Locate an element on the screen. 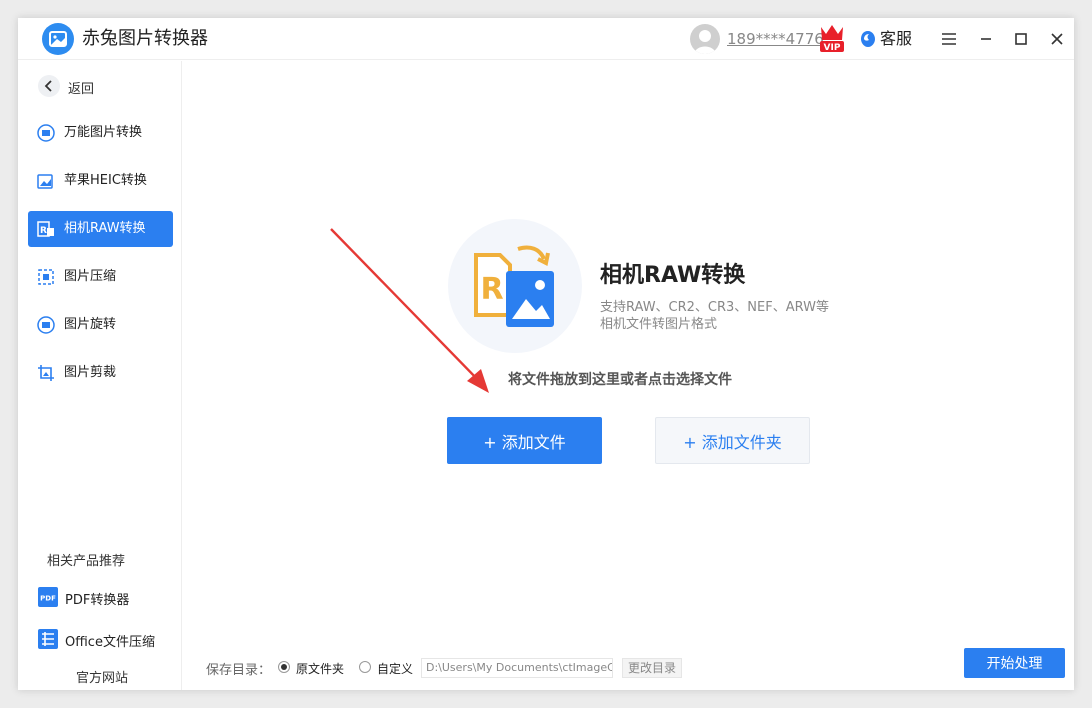  sidebar-item-crop: 图片剪裁 is located at coordinates (100, 373).